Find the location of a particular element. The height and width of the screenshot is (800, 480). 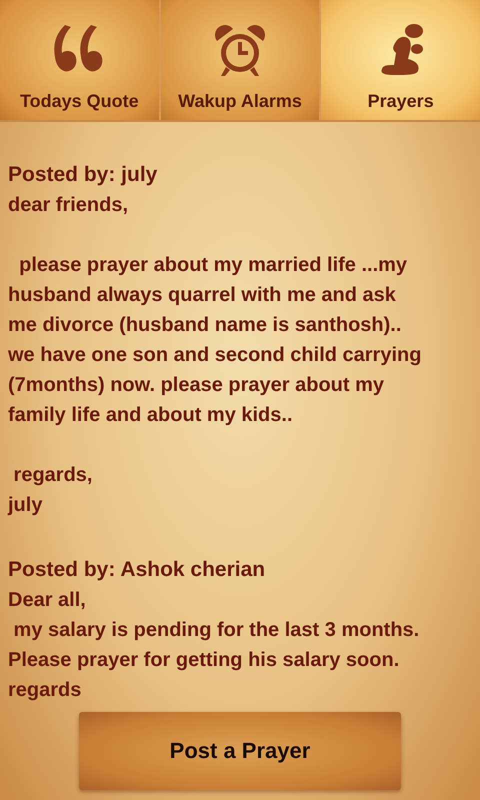

post-prayer-button: Post a Prayer is located at coordinates (240, 751).